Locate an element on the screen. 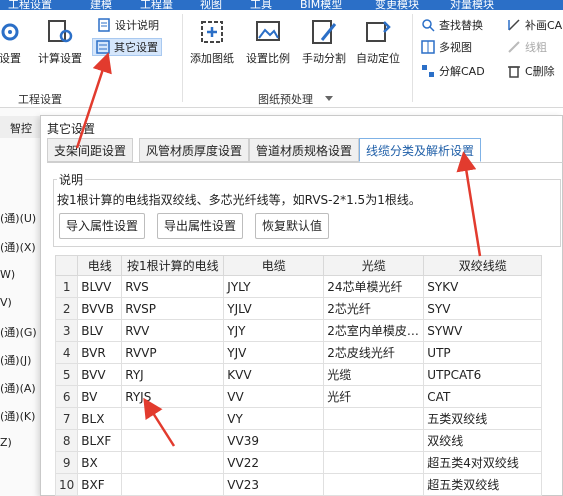  table-cell: 超五类4对双绞线 is located at coordinates (483, 462).